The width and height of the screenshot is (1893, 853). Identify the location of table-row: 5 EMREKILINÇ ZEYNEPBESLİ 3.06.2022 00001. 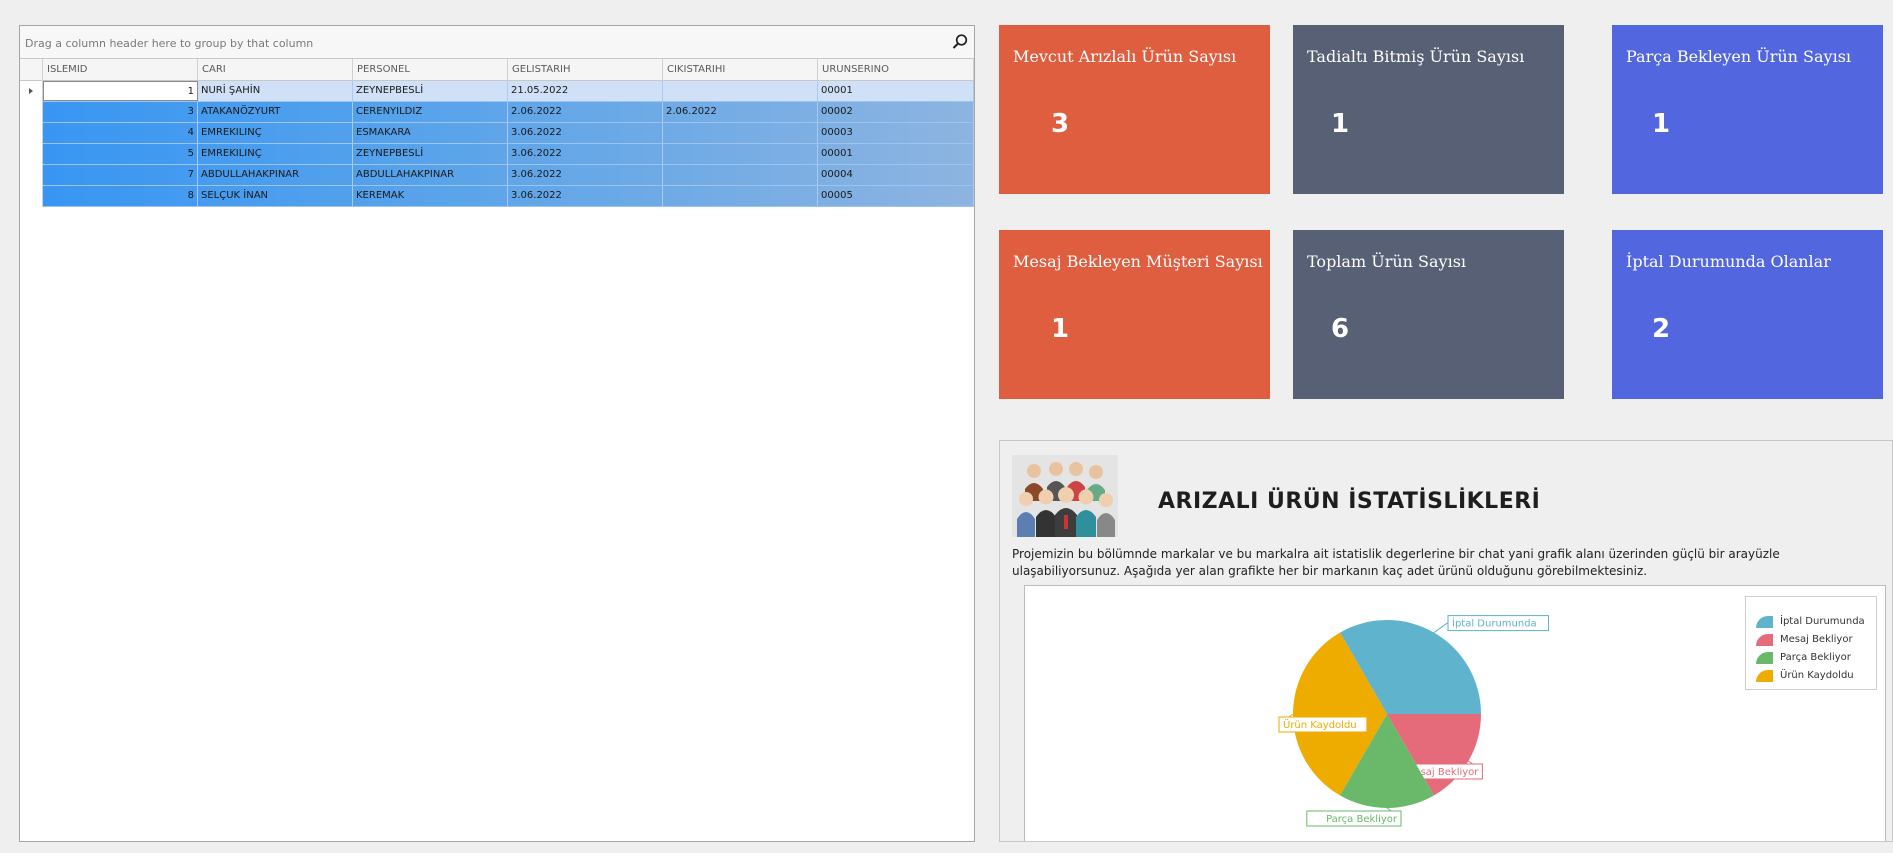
(497, 154).